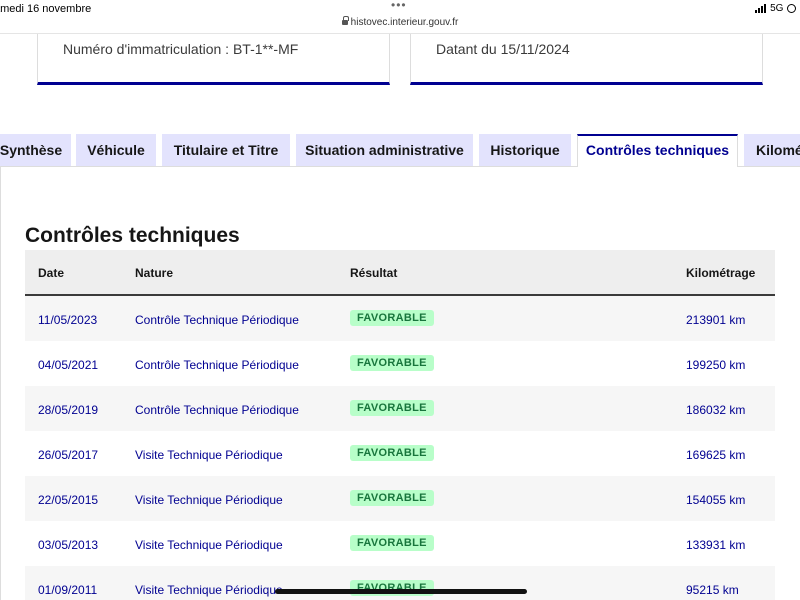 The width and height of the screenshot is (800, 600). I want to click on tab-kilometrage: Kilomé, so click(772, 150).